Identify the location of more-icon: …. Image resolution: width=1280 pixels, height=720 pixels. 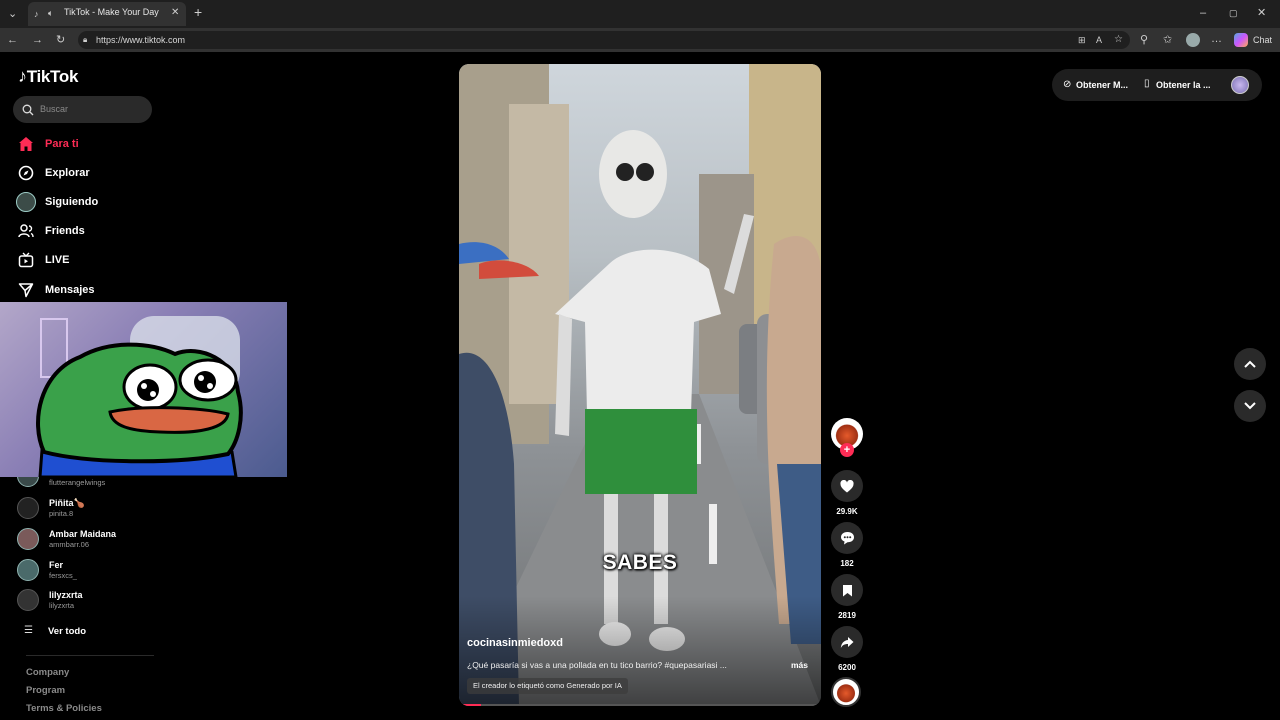
(1216, 39).